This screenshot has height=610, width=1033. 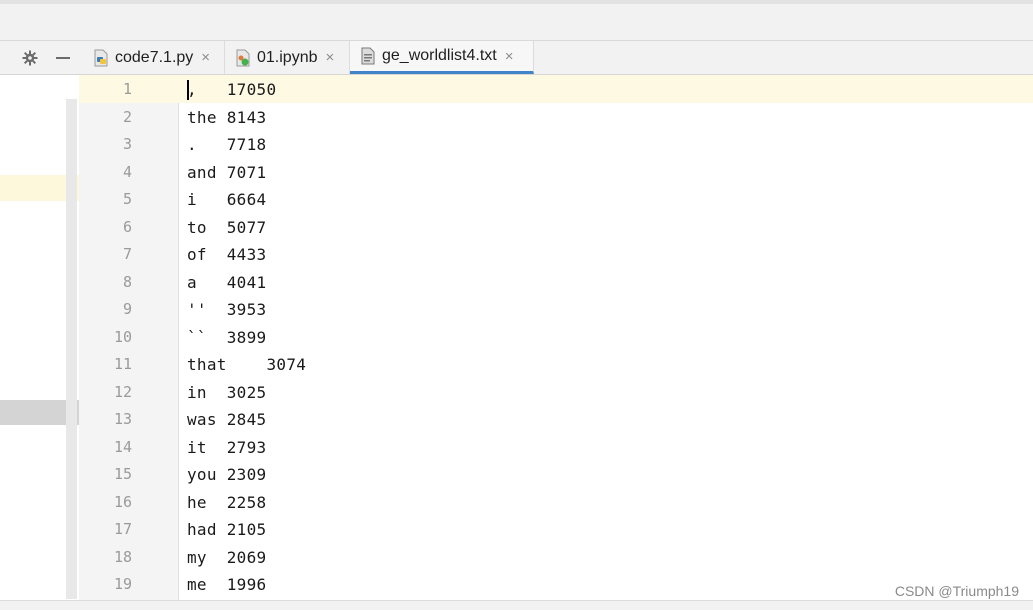 I want to click on line-number: 17, so click(x=122, y=529).